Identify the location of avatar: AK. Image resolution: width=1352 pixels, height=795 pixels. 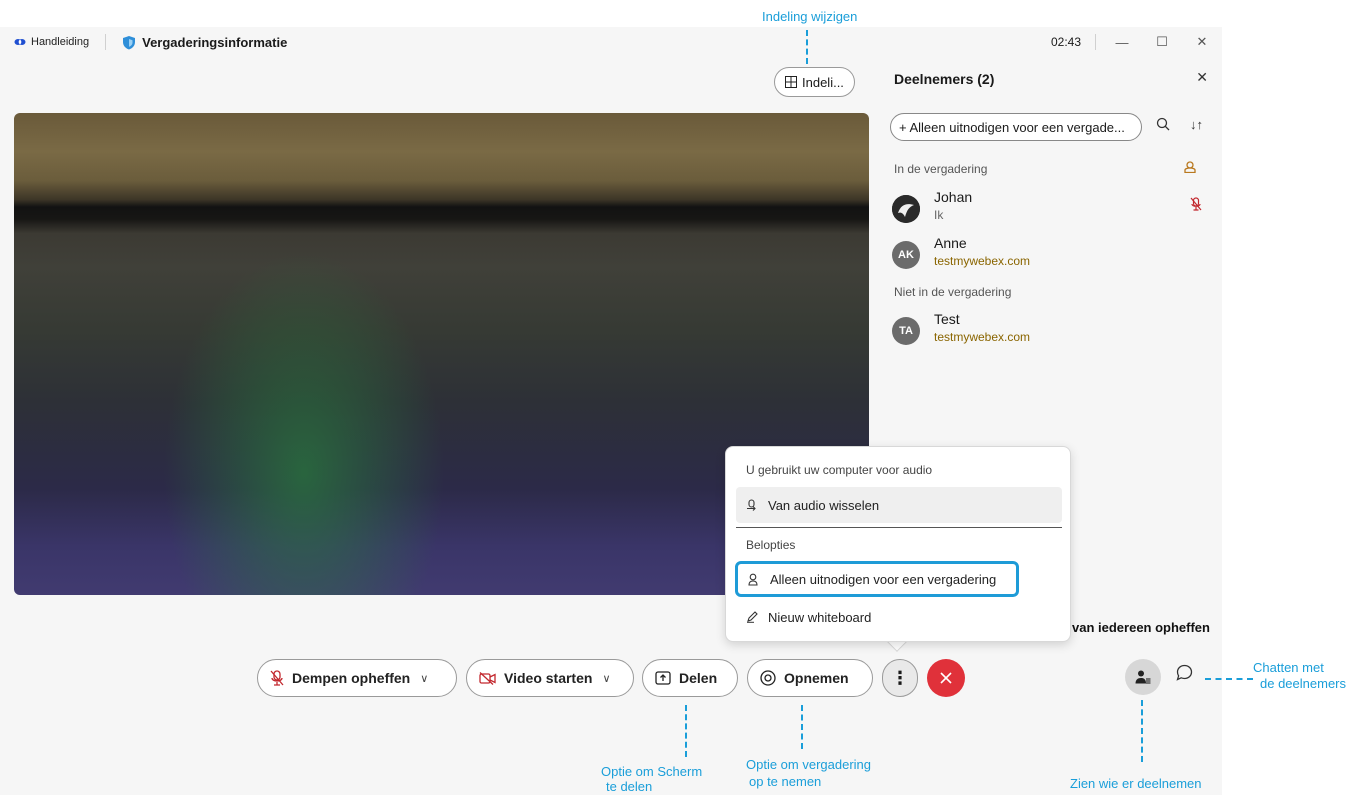
(906, 255).